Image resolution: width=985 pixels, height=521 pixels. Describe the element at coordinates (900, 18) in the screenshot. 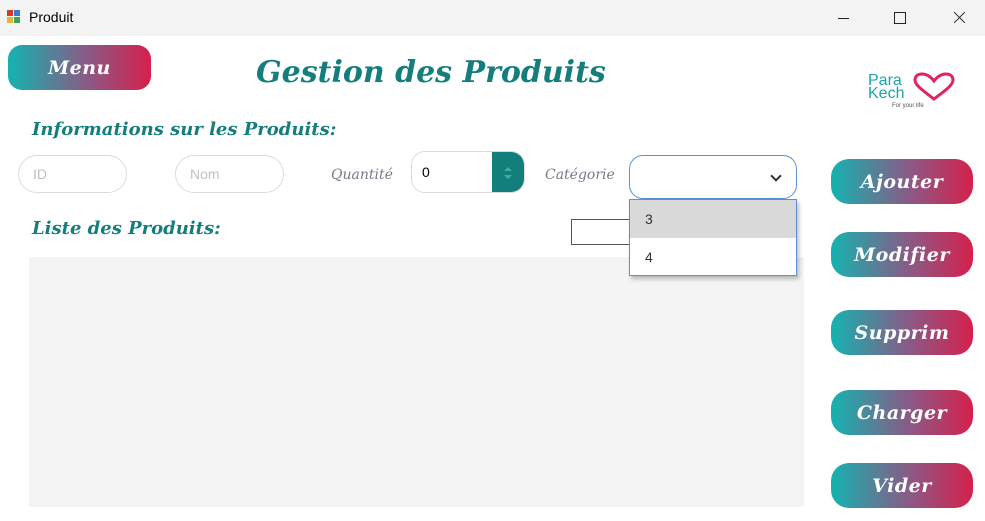

I see `maximize-button` at that location.